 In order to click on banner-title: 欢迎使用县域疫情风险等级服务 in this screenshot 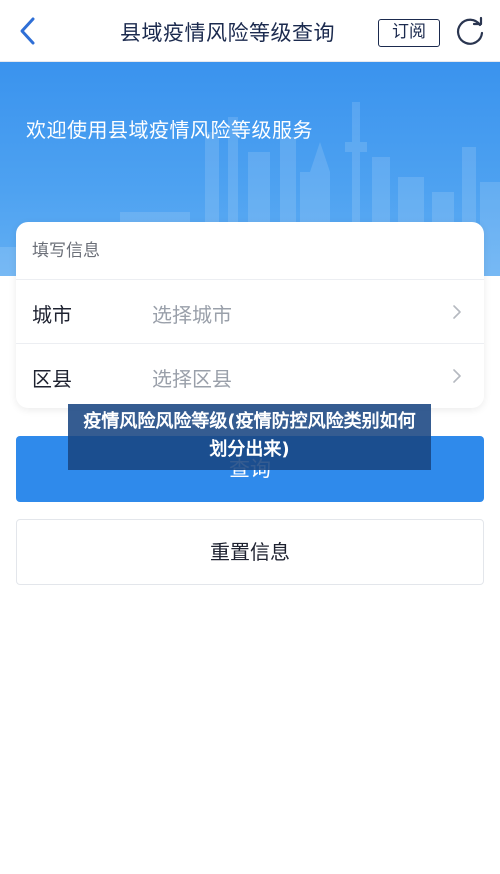, I will do `click(169, 130)`.